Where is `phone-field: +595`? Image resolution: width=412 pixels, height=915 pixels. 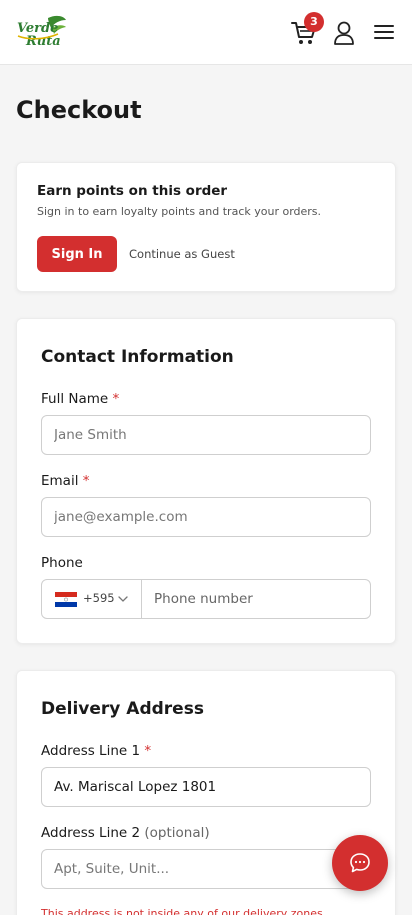
phone-field: +595 is located at coordinates (206, 599).